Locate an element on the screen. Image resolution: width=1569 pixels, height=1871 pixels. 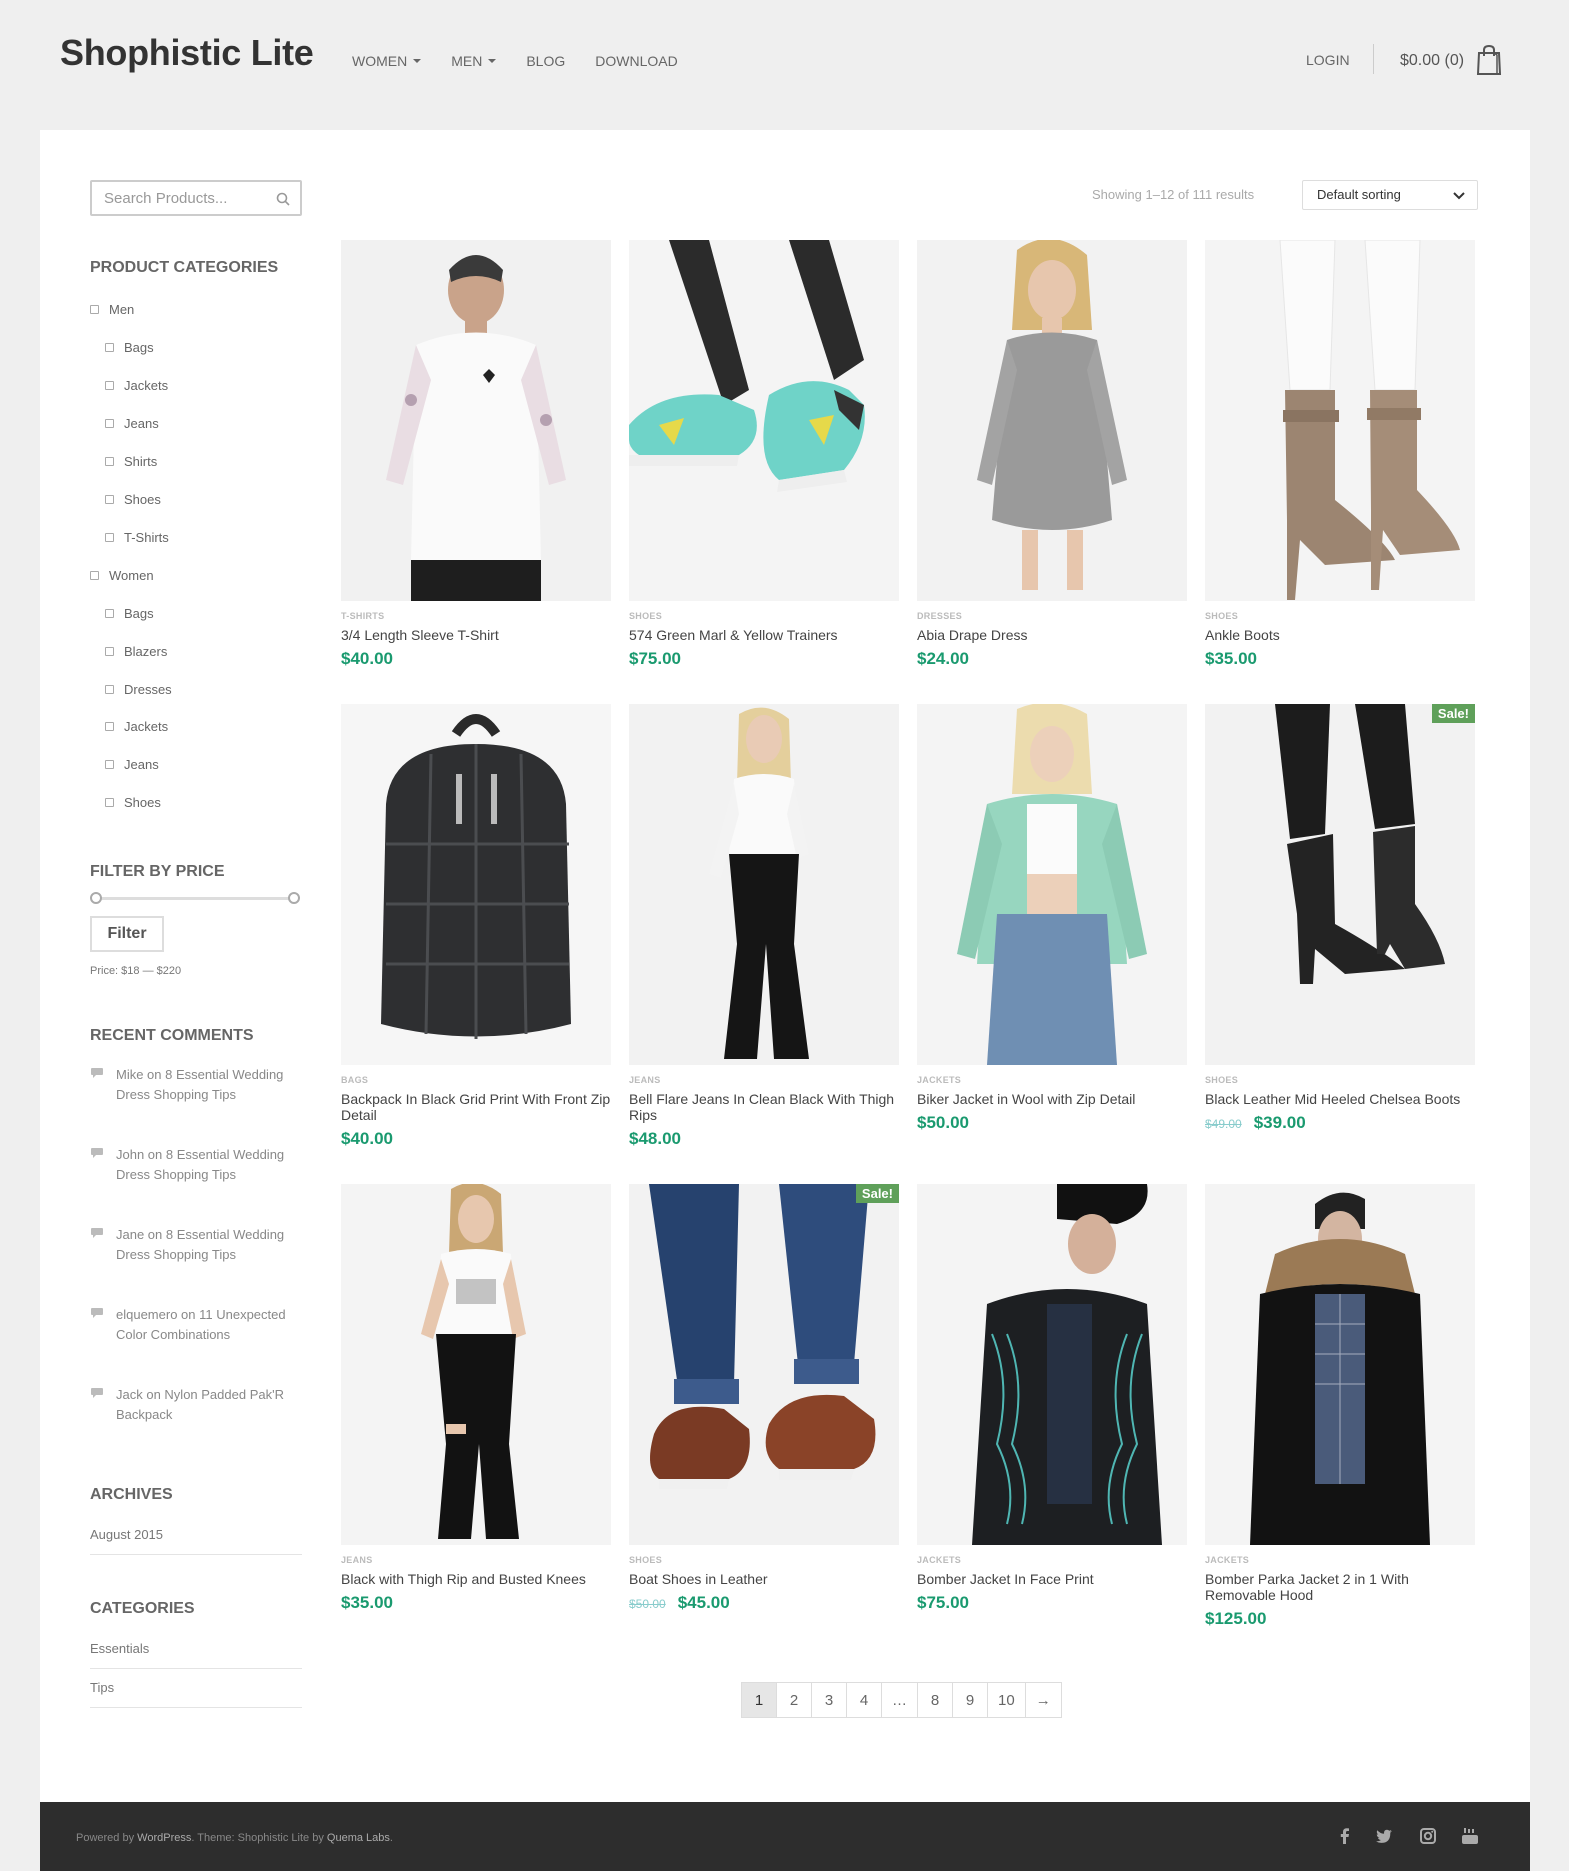
product-image: Sale! is located at coordinates (764, 1364).